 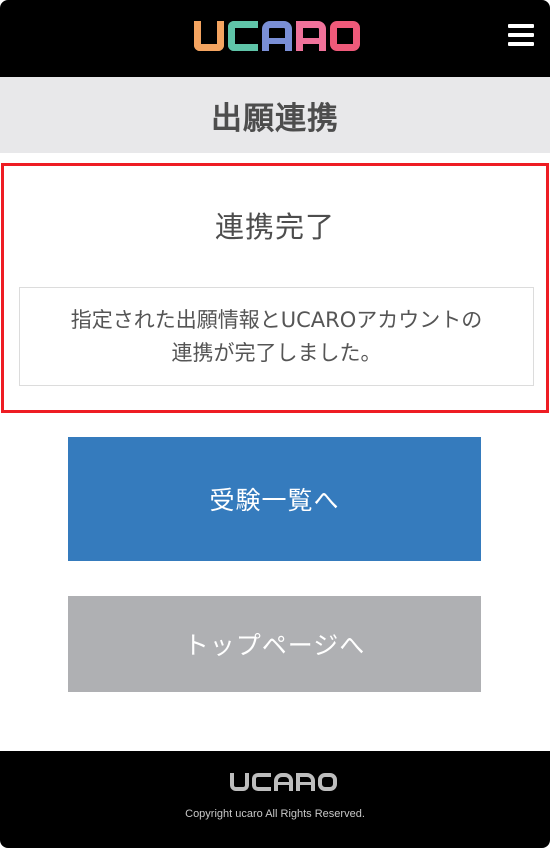 What do you see at coordinates (305, 782) in the screenshot?
I see `footer-logo-letter-r` at bounding box center [305, 782].